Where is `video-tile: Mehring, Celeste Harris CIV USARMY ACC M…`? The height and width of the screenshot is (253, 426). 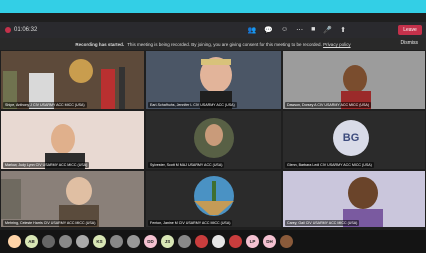
video-tile: Mehring, Celeste Harris CIV USARMY ACC M… is located at coordinates (72, 199).